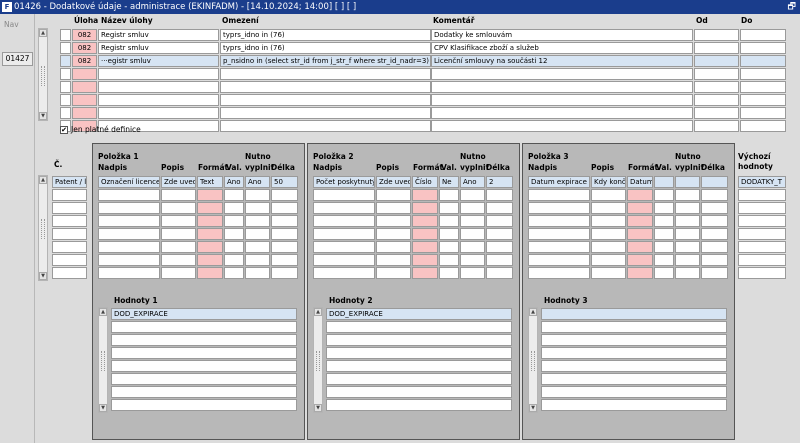  I want to click on item-cell-popis: Zde uved, so click(178, 182).